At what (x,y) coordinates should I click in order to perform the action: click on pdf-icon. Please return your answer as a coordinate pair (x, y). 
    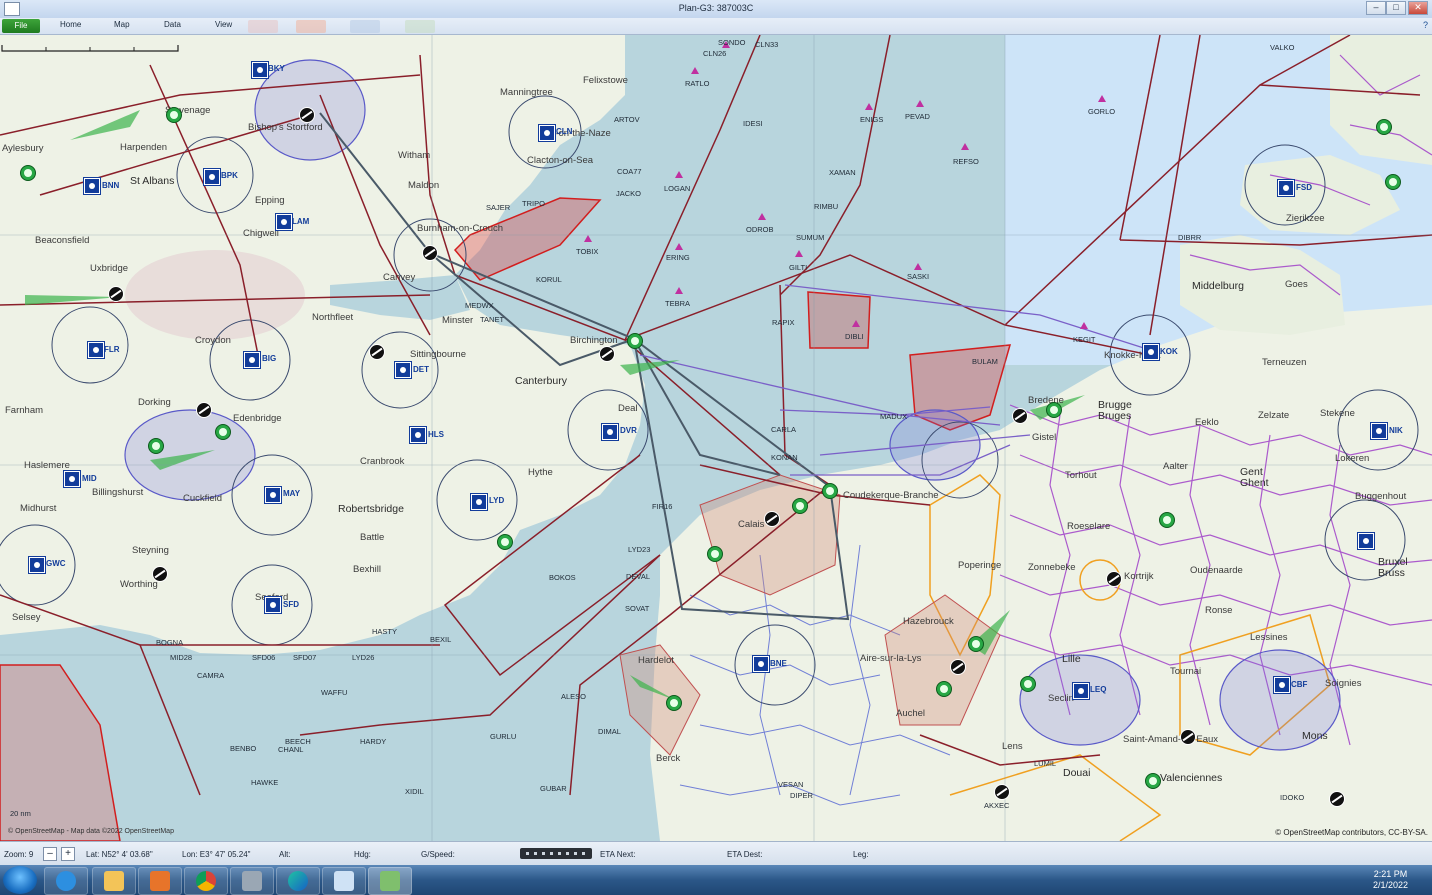
    Looking at the image, I should click on (263, 26).